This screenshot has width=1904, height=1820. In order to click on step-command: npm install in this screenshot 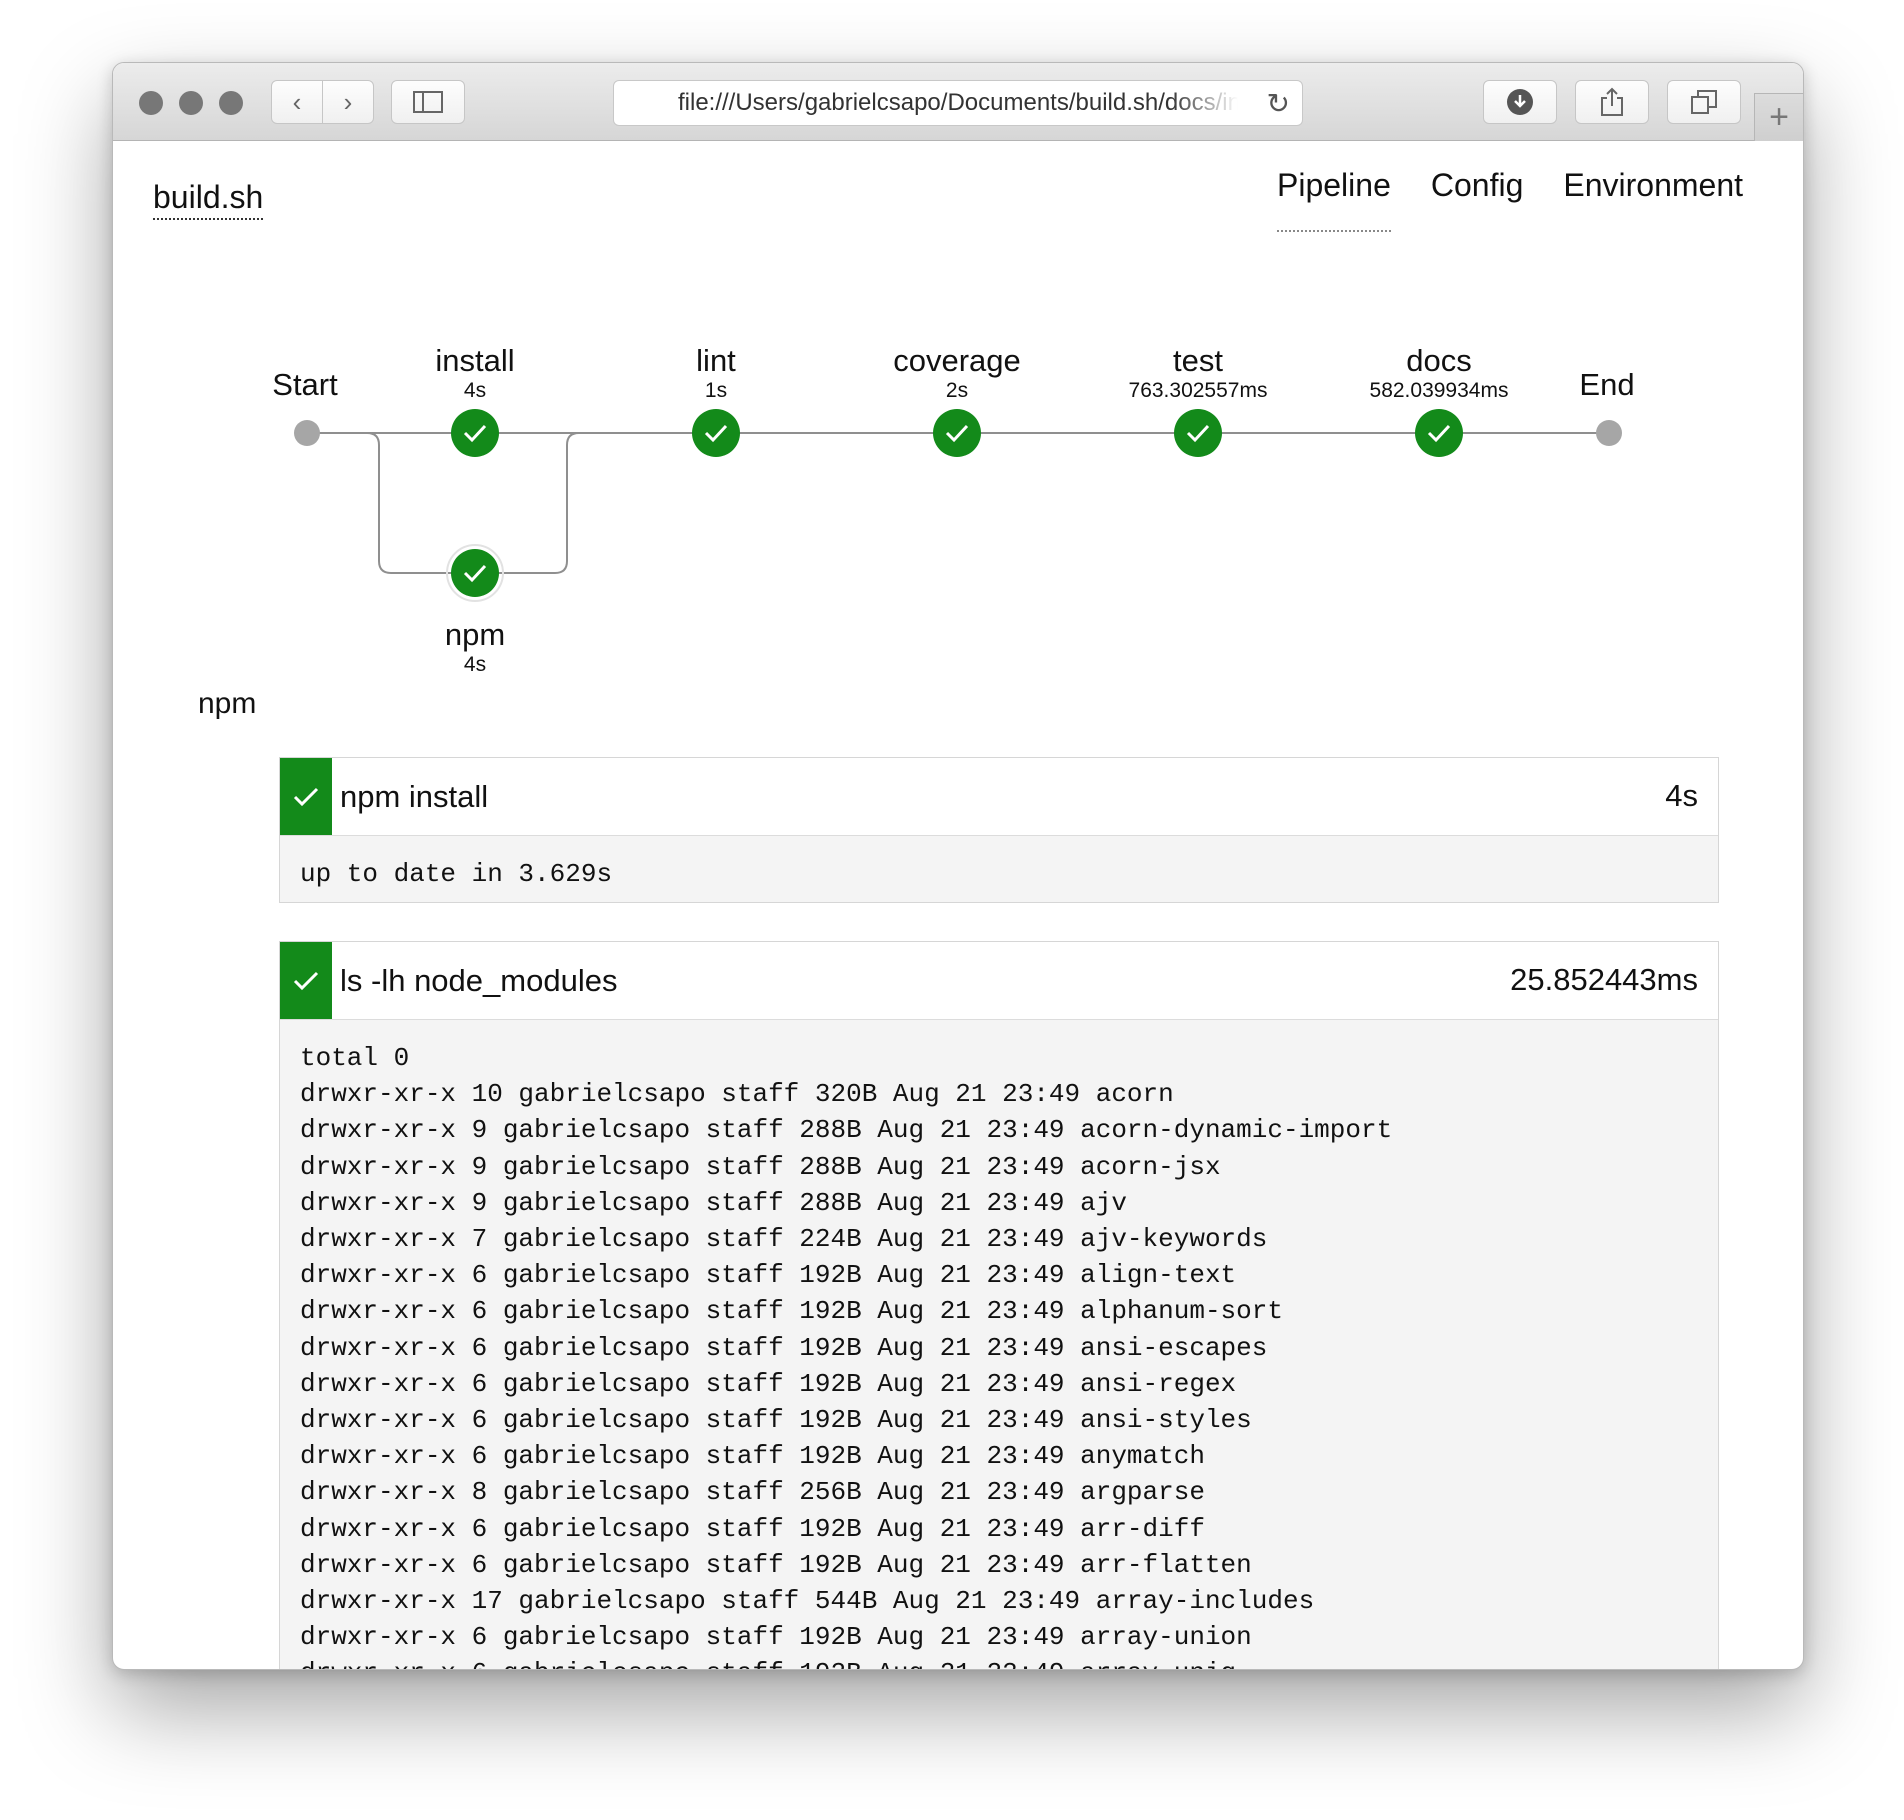, I will do `click(414, 796)`.